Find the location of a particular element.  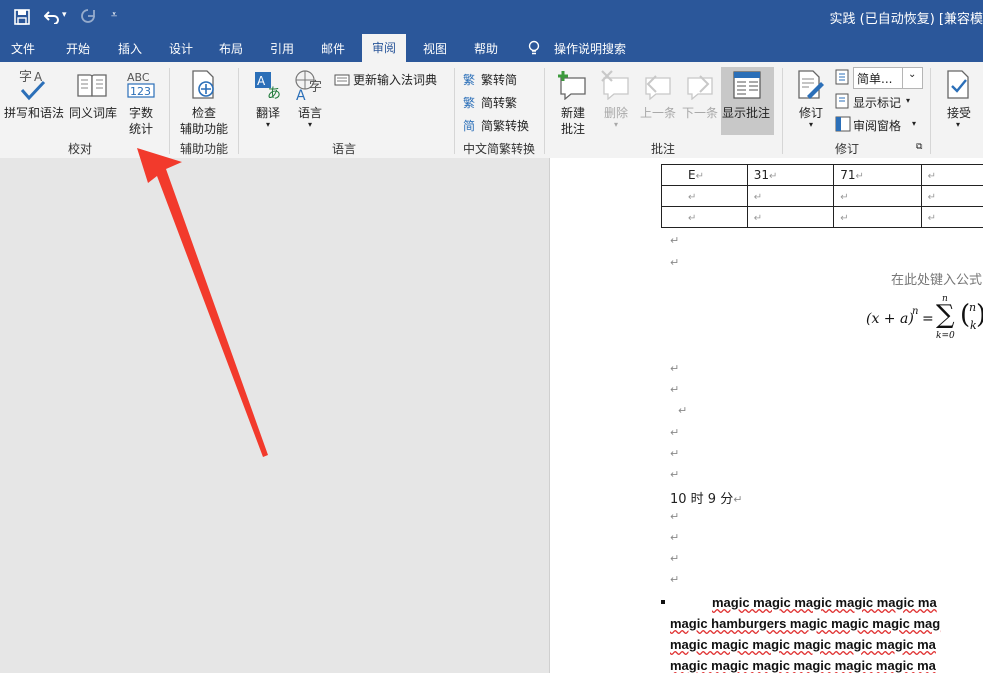

red-arrow-annotation is located at coordinates (202, 302).